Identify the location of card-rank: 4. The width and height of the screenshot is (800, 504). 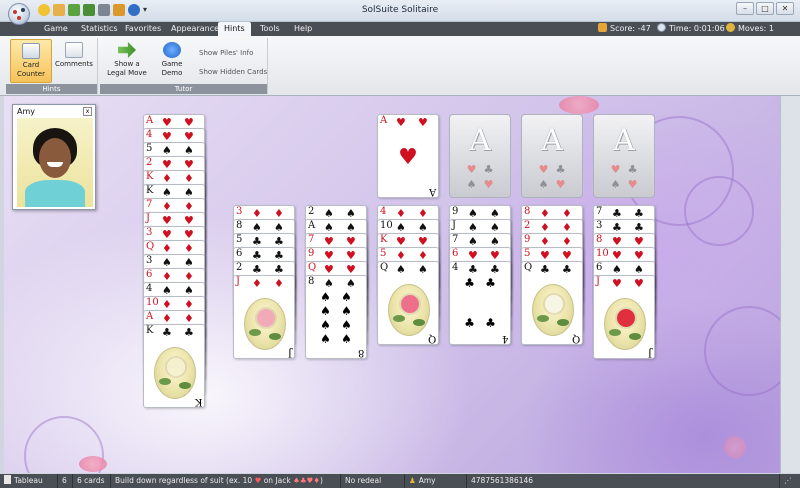
(383, 211).